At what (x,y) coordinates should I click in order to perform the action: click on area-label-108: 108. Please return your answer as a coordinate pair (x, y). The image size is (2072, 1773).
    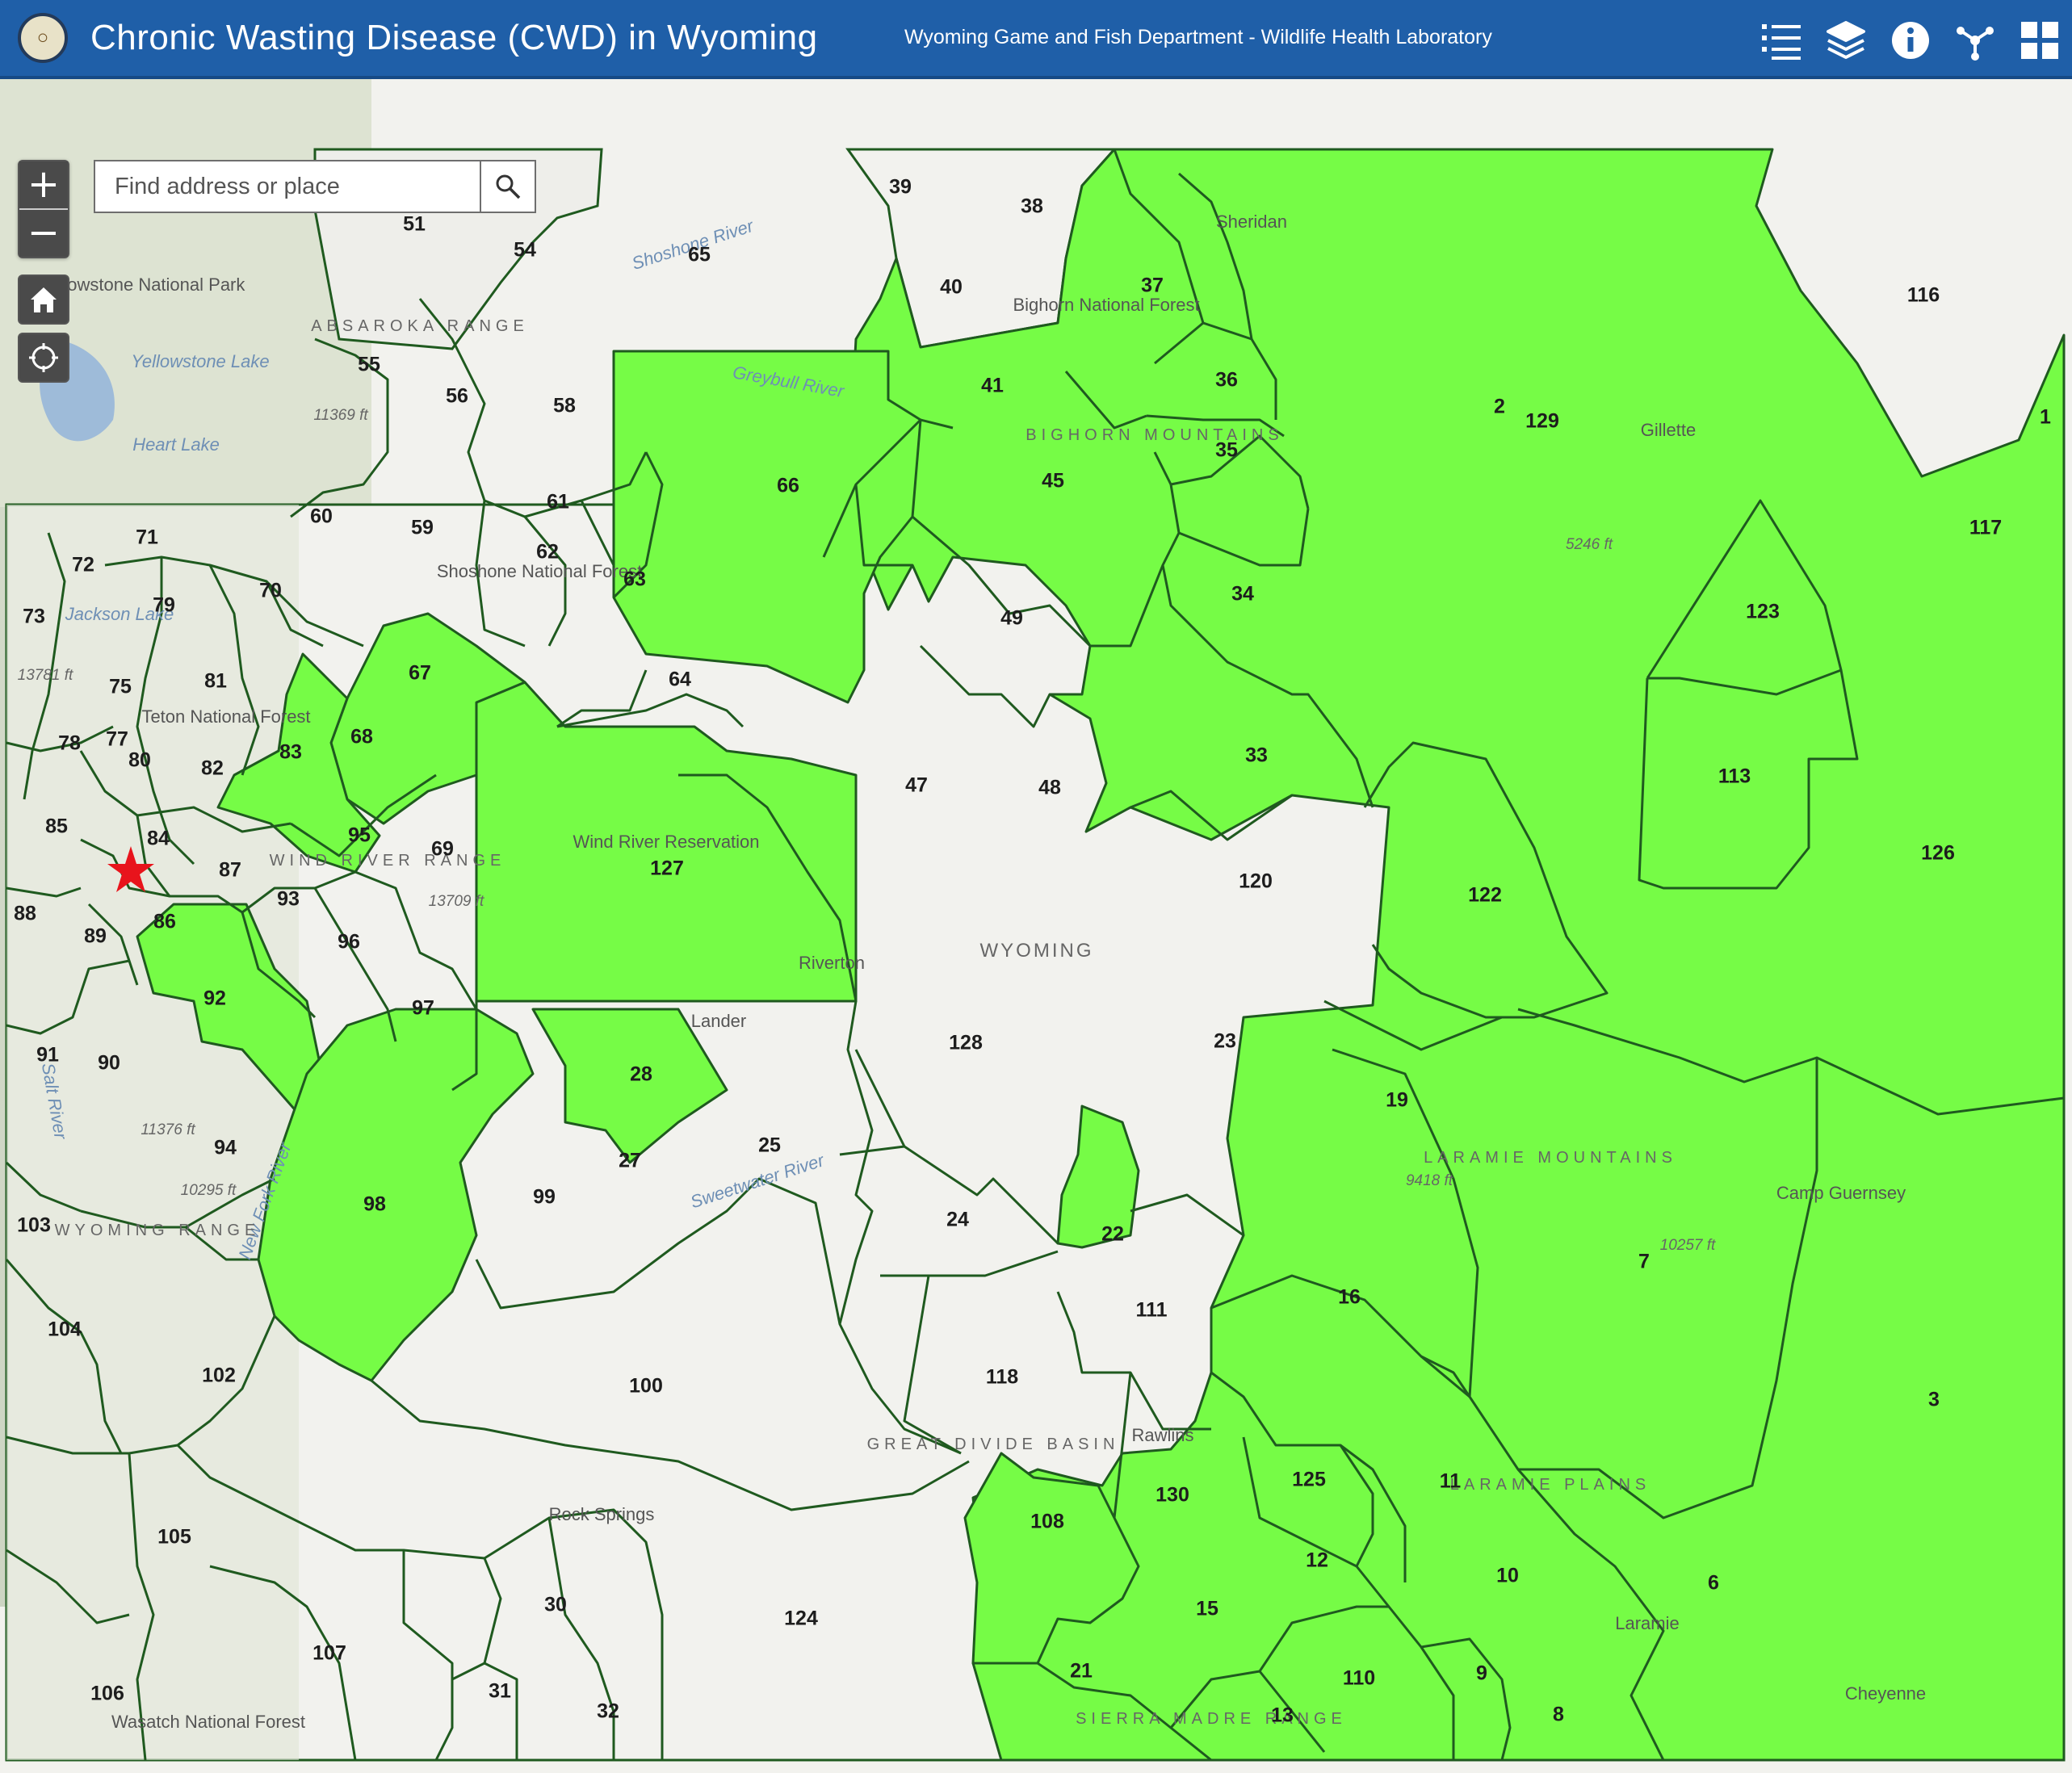
    Looking at the image, I should click on (1047, 1522).